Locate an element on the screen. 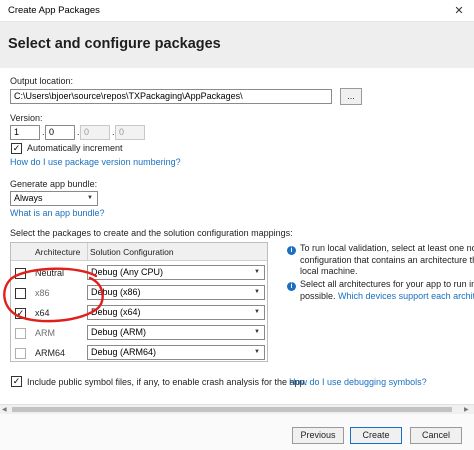 This screenshot has height=450, width=474. configuration-value: Debug (x64) is located at coordinates (116, 312).